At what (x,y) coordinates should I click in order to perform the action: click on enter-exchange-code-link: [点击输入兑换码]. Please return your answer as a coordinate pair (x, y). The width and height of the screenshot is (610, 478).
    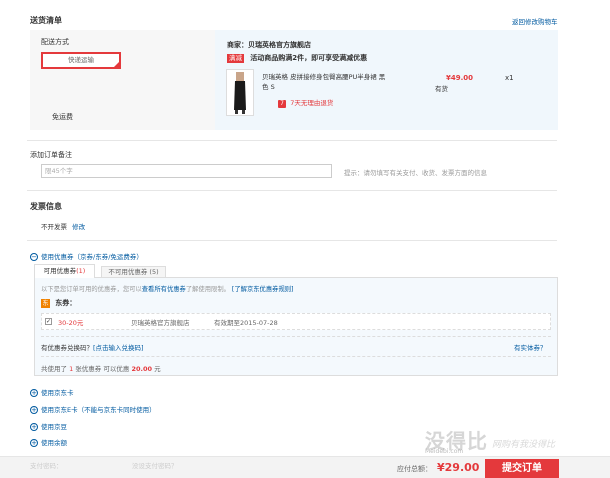
    Looking at the image, I should click on (118, 348).